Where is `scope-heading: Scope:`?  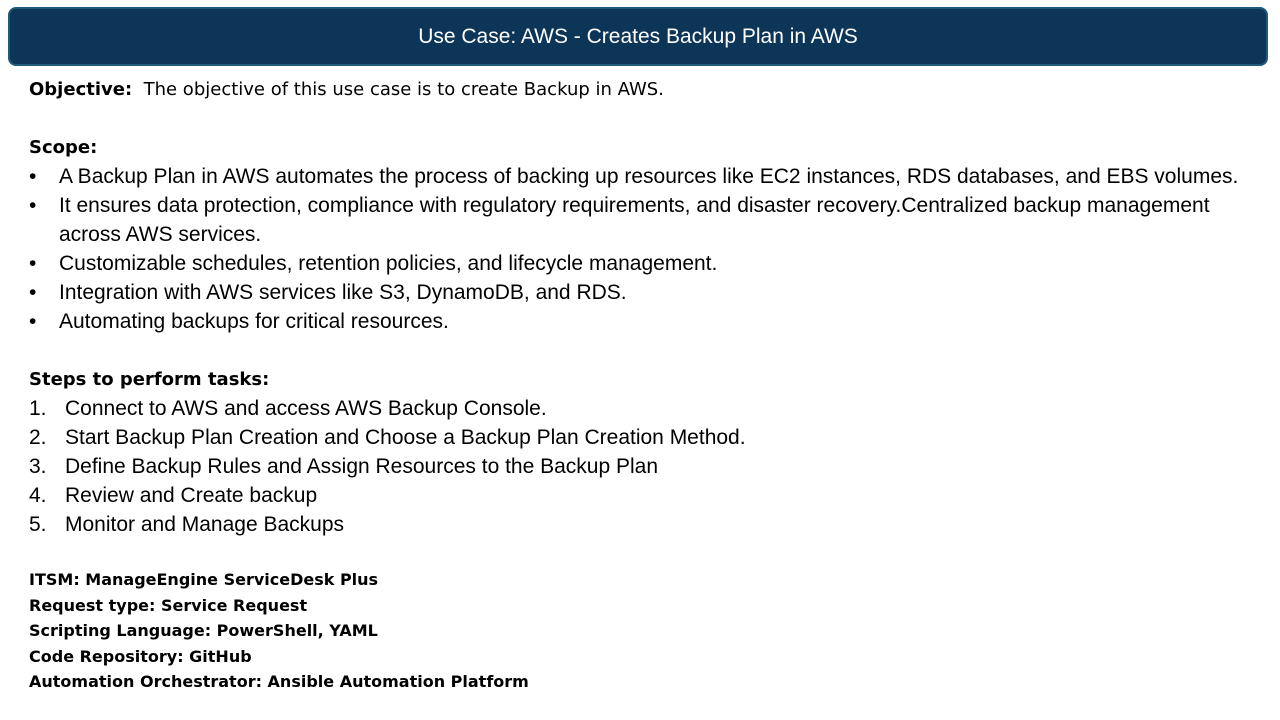
scope-heading: Scope: is located at coordinates (63, 147).